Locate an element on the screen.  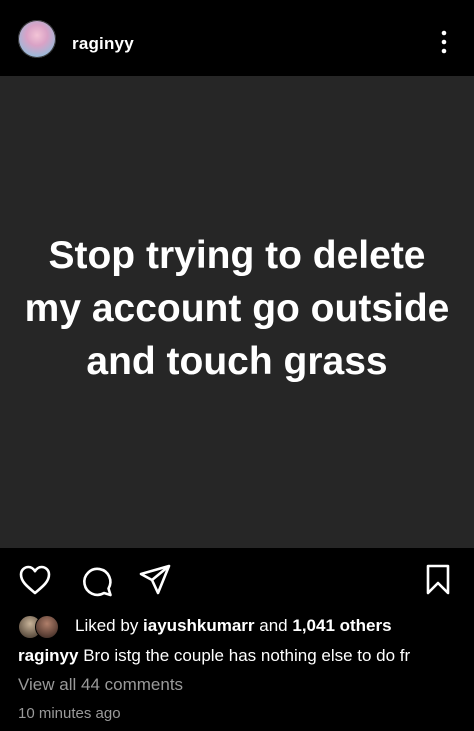
paper-plane-icon is located at coordinates (155, 580).